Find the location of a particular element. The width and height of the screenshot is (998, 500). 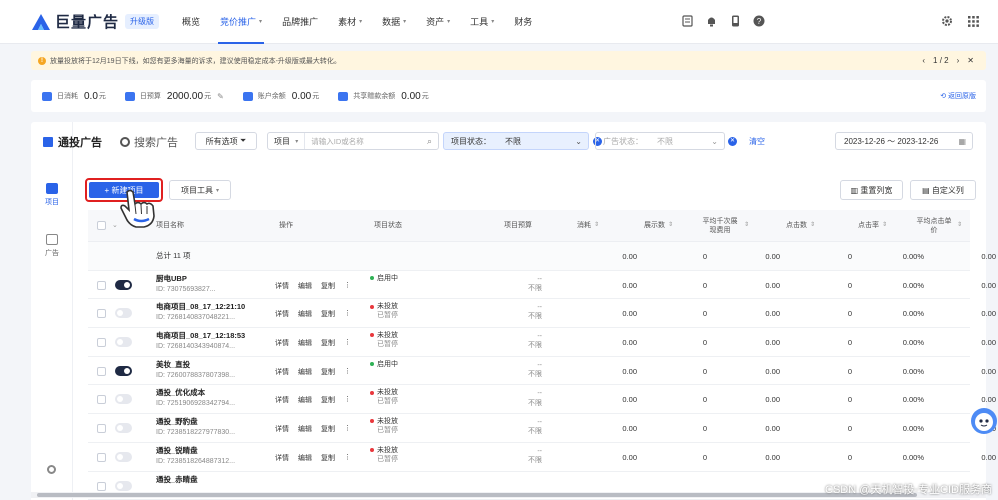

settings-icon is located at coordinates (947, 21).